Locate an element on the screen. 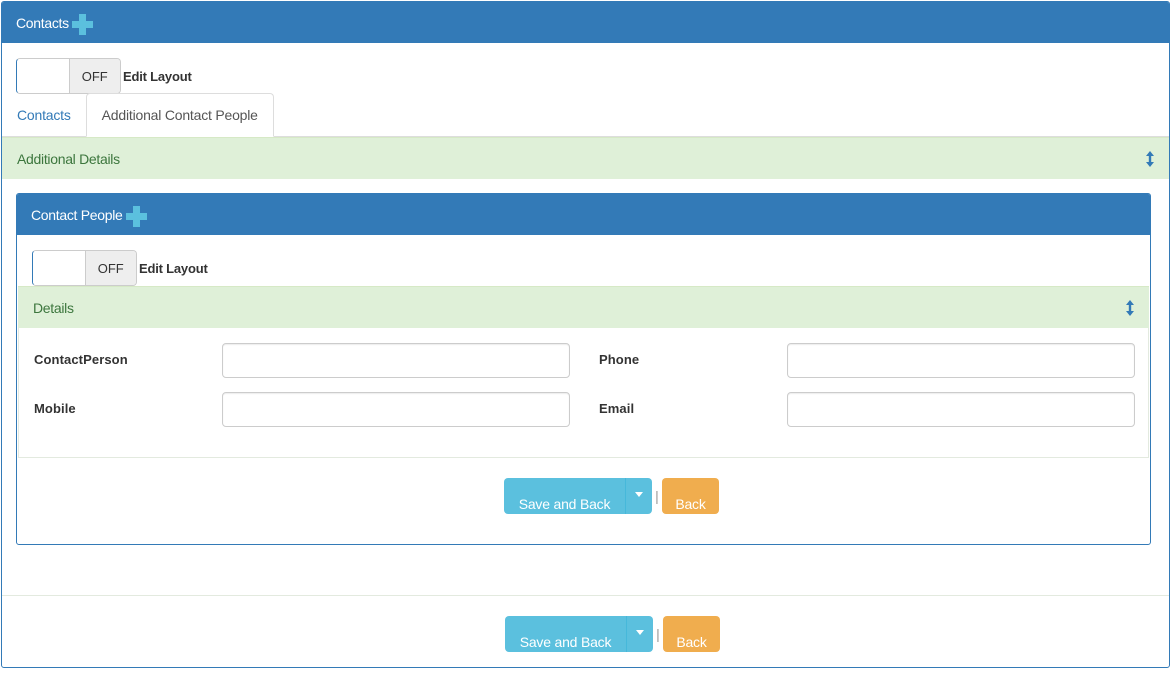 This screenshot has width=1171, height=688. edit-layout-label: Edit Layout is located at coordinates (157, 76).